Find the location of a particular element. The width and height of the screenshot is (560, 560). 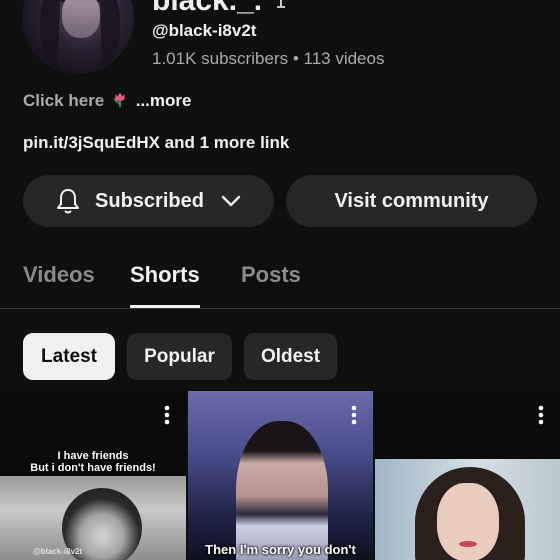

filter-latest: Latest is located at coordinates (69, 356).